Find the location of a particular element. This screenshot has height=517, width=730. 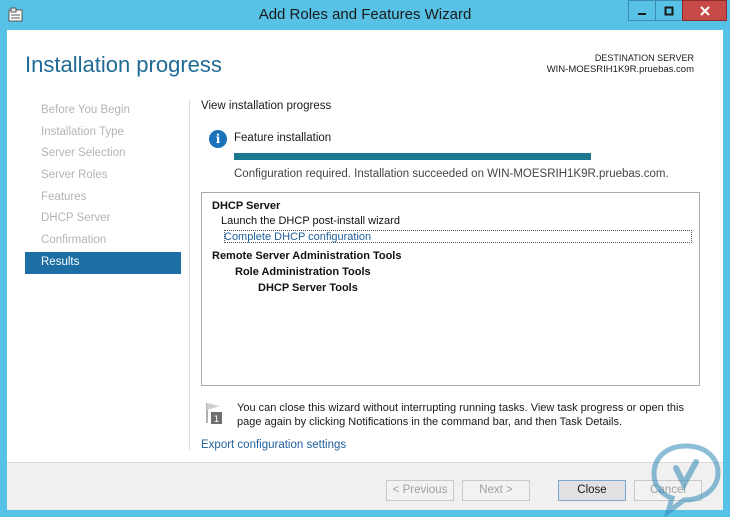

close-icon is located at coordinates (704, 10).